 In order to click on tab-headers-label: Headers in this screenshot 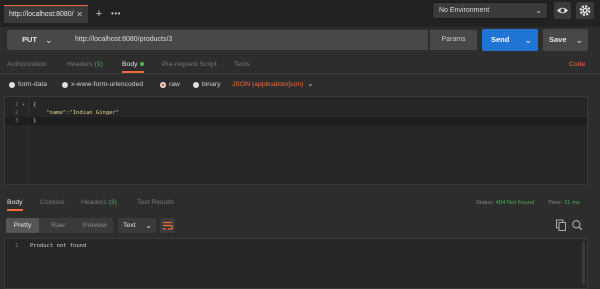, I will do `click(80, 64)`.